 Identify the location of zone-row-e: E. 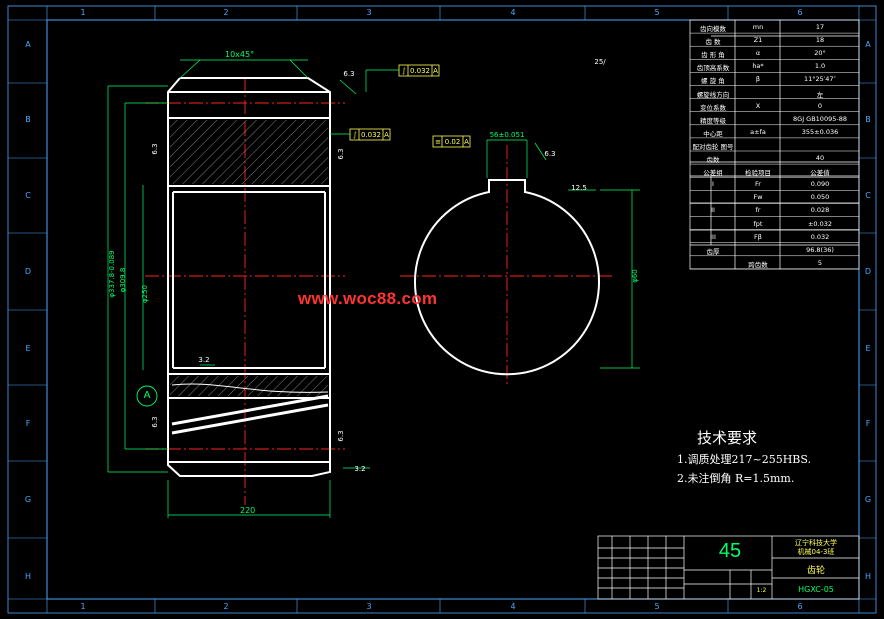
(28, 348).